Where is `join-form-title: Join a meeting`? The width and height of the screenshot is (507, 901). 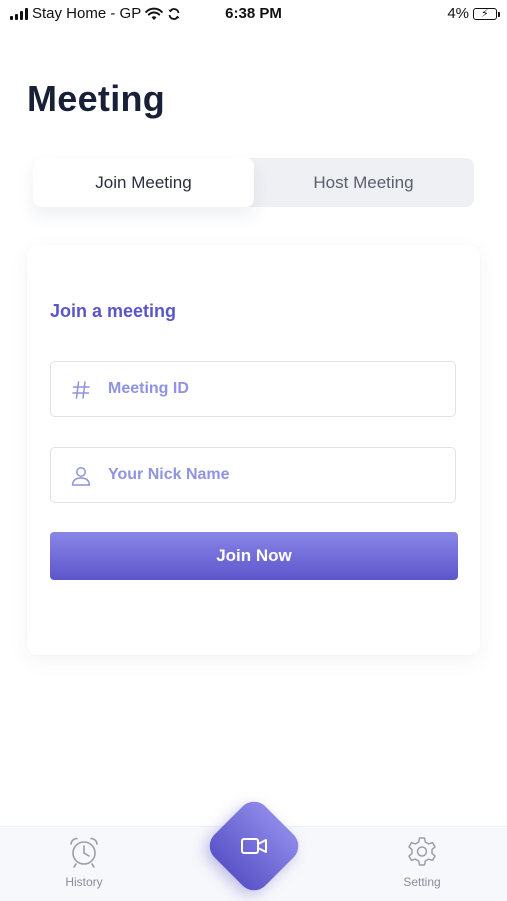 join-form-title: Join a meeting is located at coordinates (113, 311).